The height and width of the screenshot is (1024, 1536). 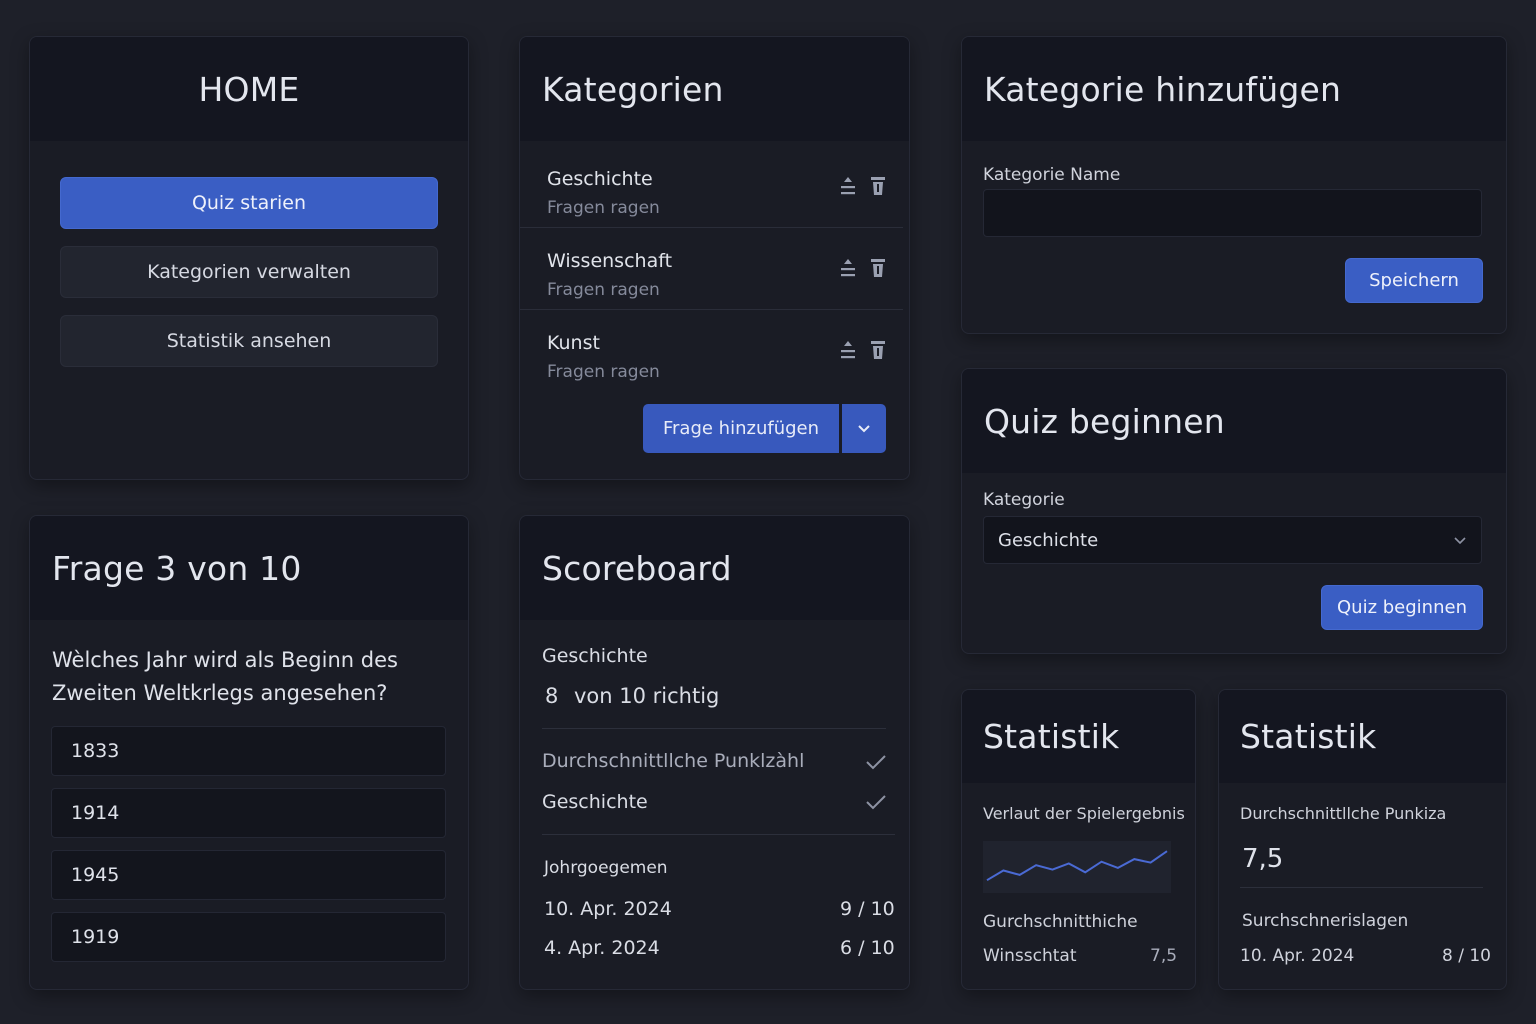 I want to click on average-score-label: Durchschnittllche Punklzàhl, so click(x=673, y=761).